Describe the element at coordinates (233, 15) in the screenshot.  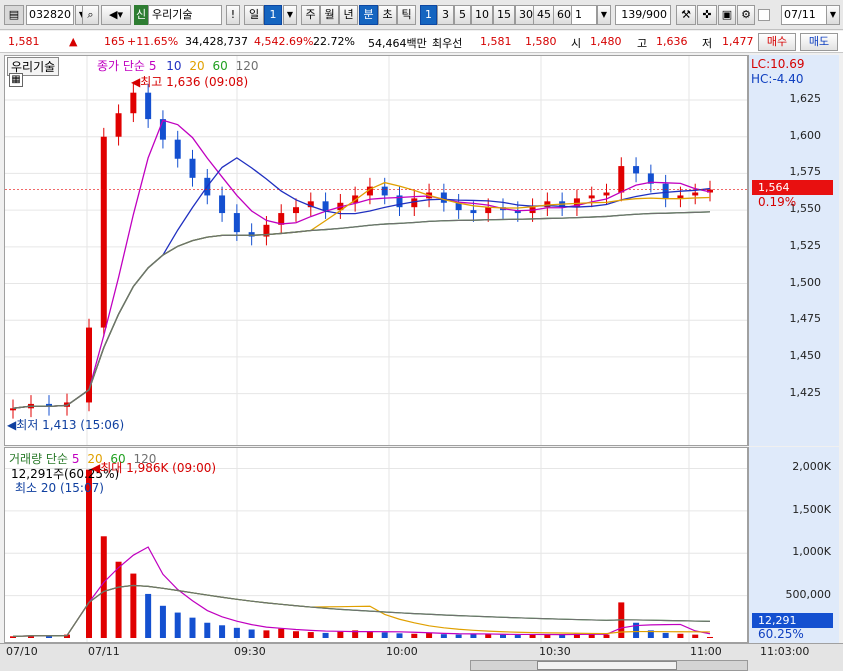
I see `alert-button: !` at that location.